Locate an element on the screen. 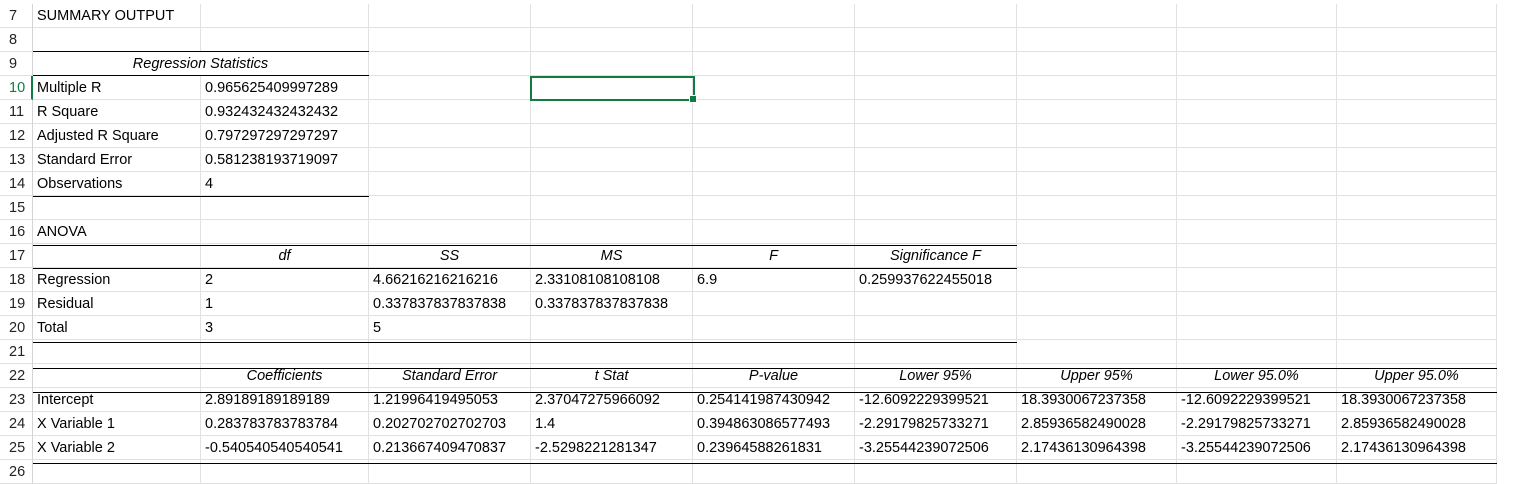  cell-r9-c8 is located at coordinates (1257, 64).